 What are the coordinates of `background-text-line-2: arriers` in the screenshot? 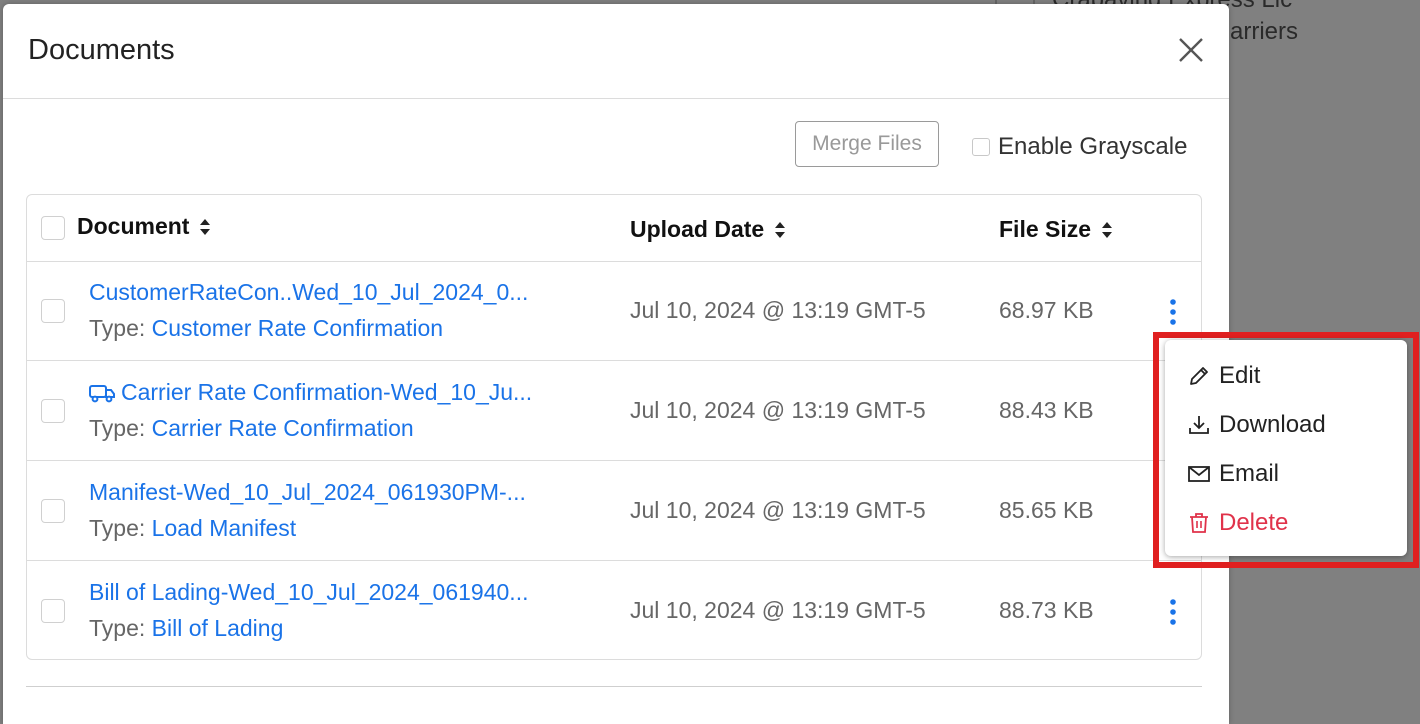 It's located at (1264, 31).